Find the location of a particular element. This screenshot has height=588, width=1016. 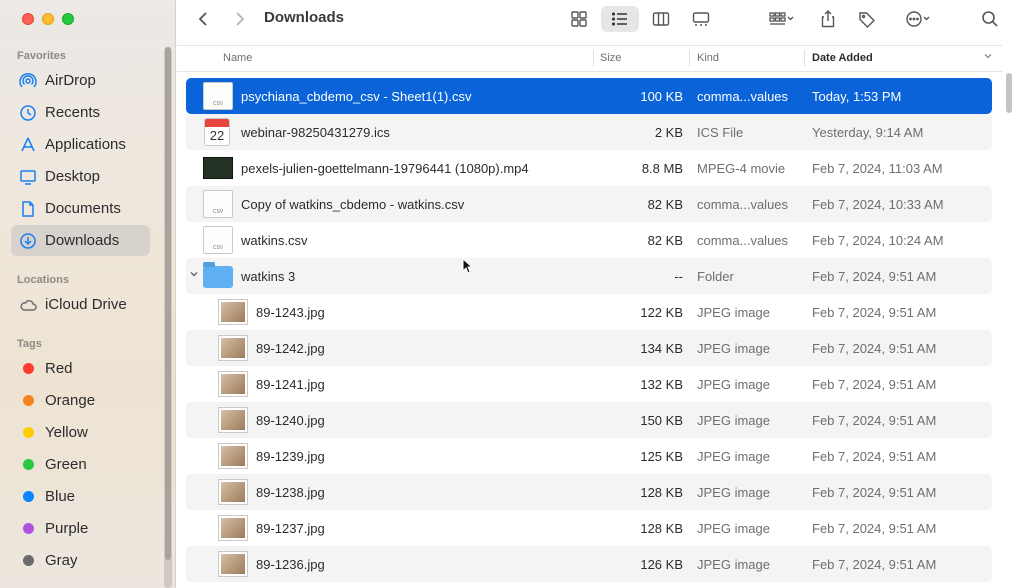

file-size: 122 KB is located at coordinates (661, 312).